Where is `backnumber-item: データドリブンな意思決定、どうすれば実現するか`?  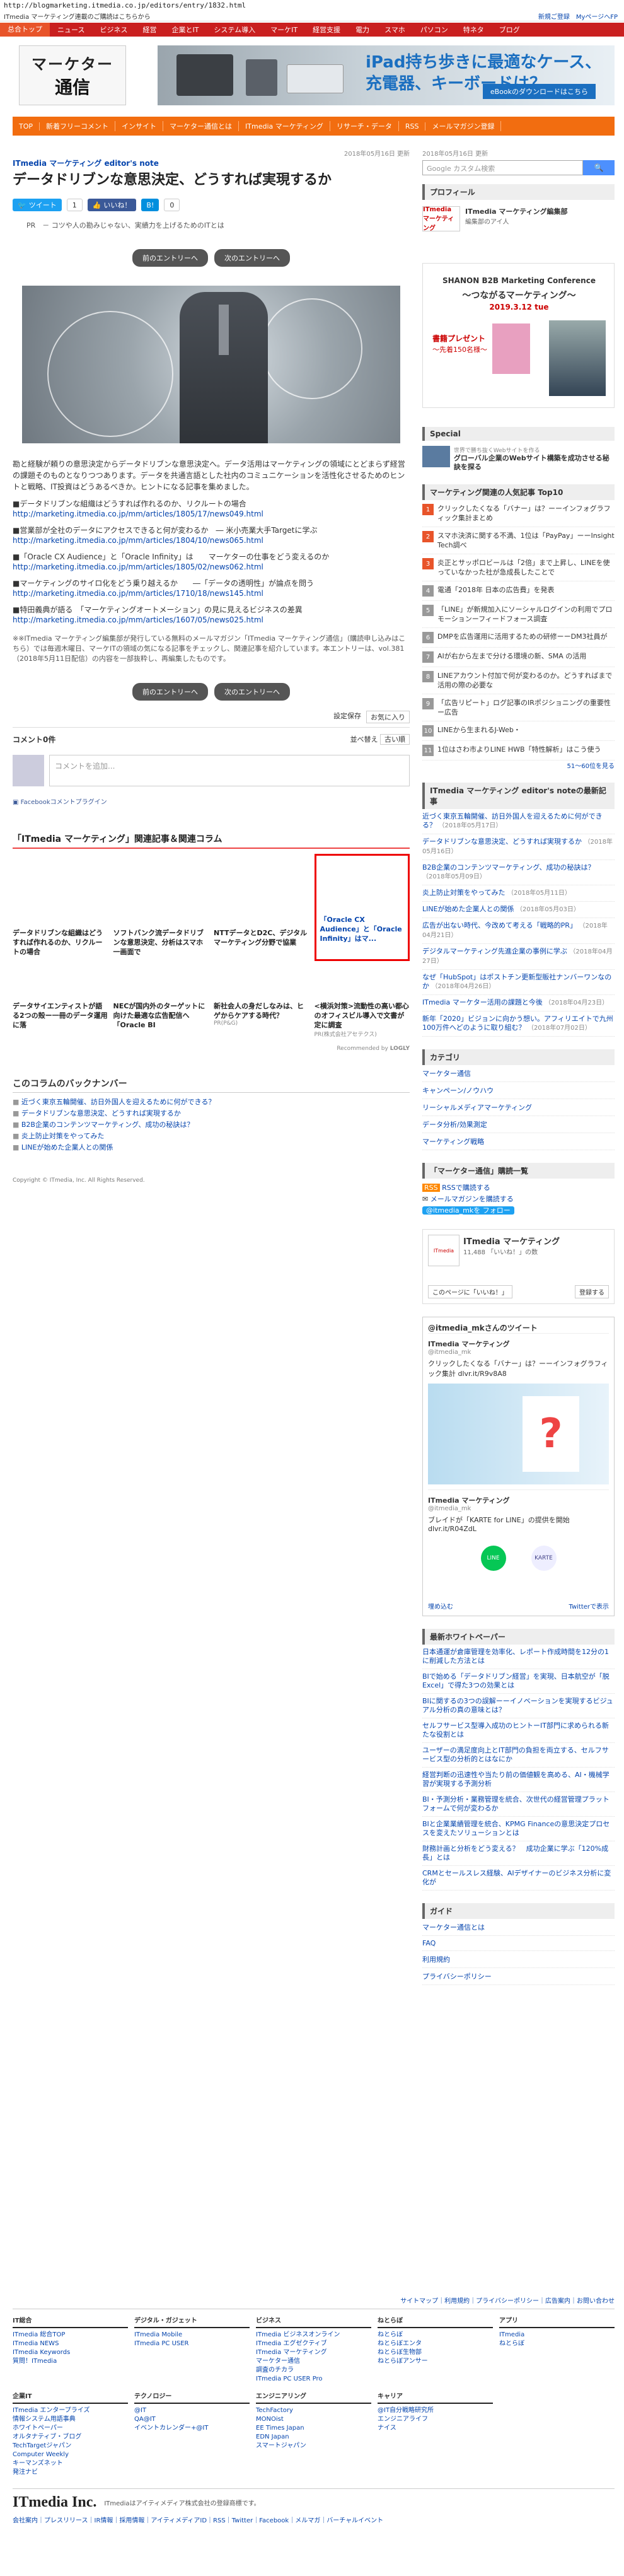 backnumber-item: データドリブンな意思決定、どうすれば実現するか is located at coordinates (211, 1113).